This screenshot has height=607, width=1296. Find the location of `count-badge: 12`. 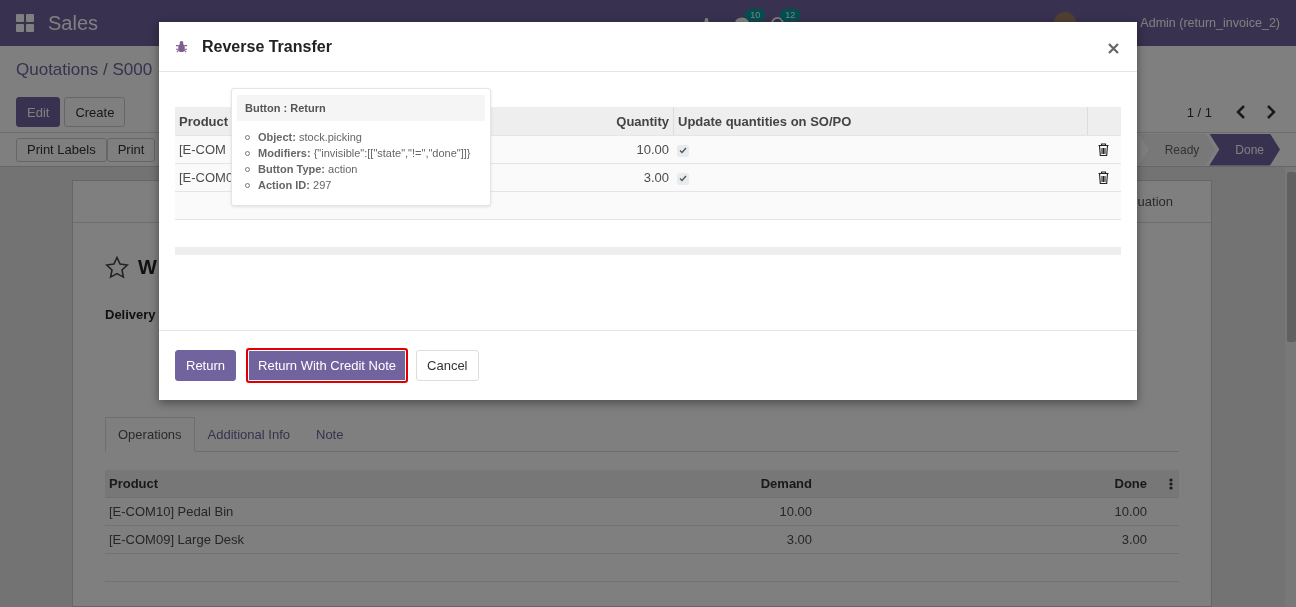

count-badge: 12 is located at coordinates (790, 14).